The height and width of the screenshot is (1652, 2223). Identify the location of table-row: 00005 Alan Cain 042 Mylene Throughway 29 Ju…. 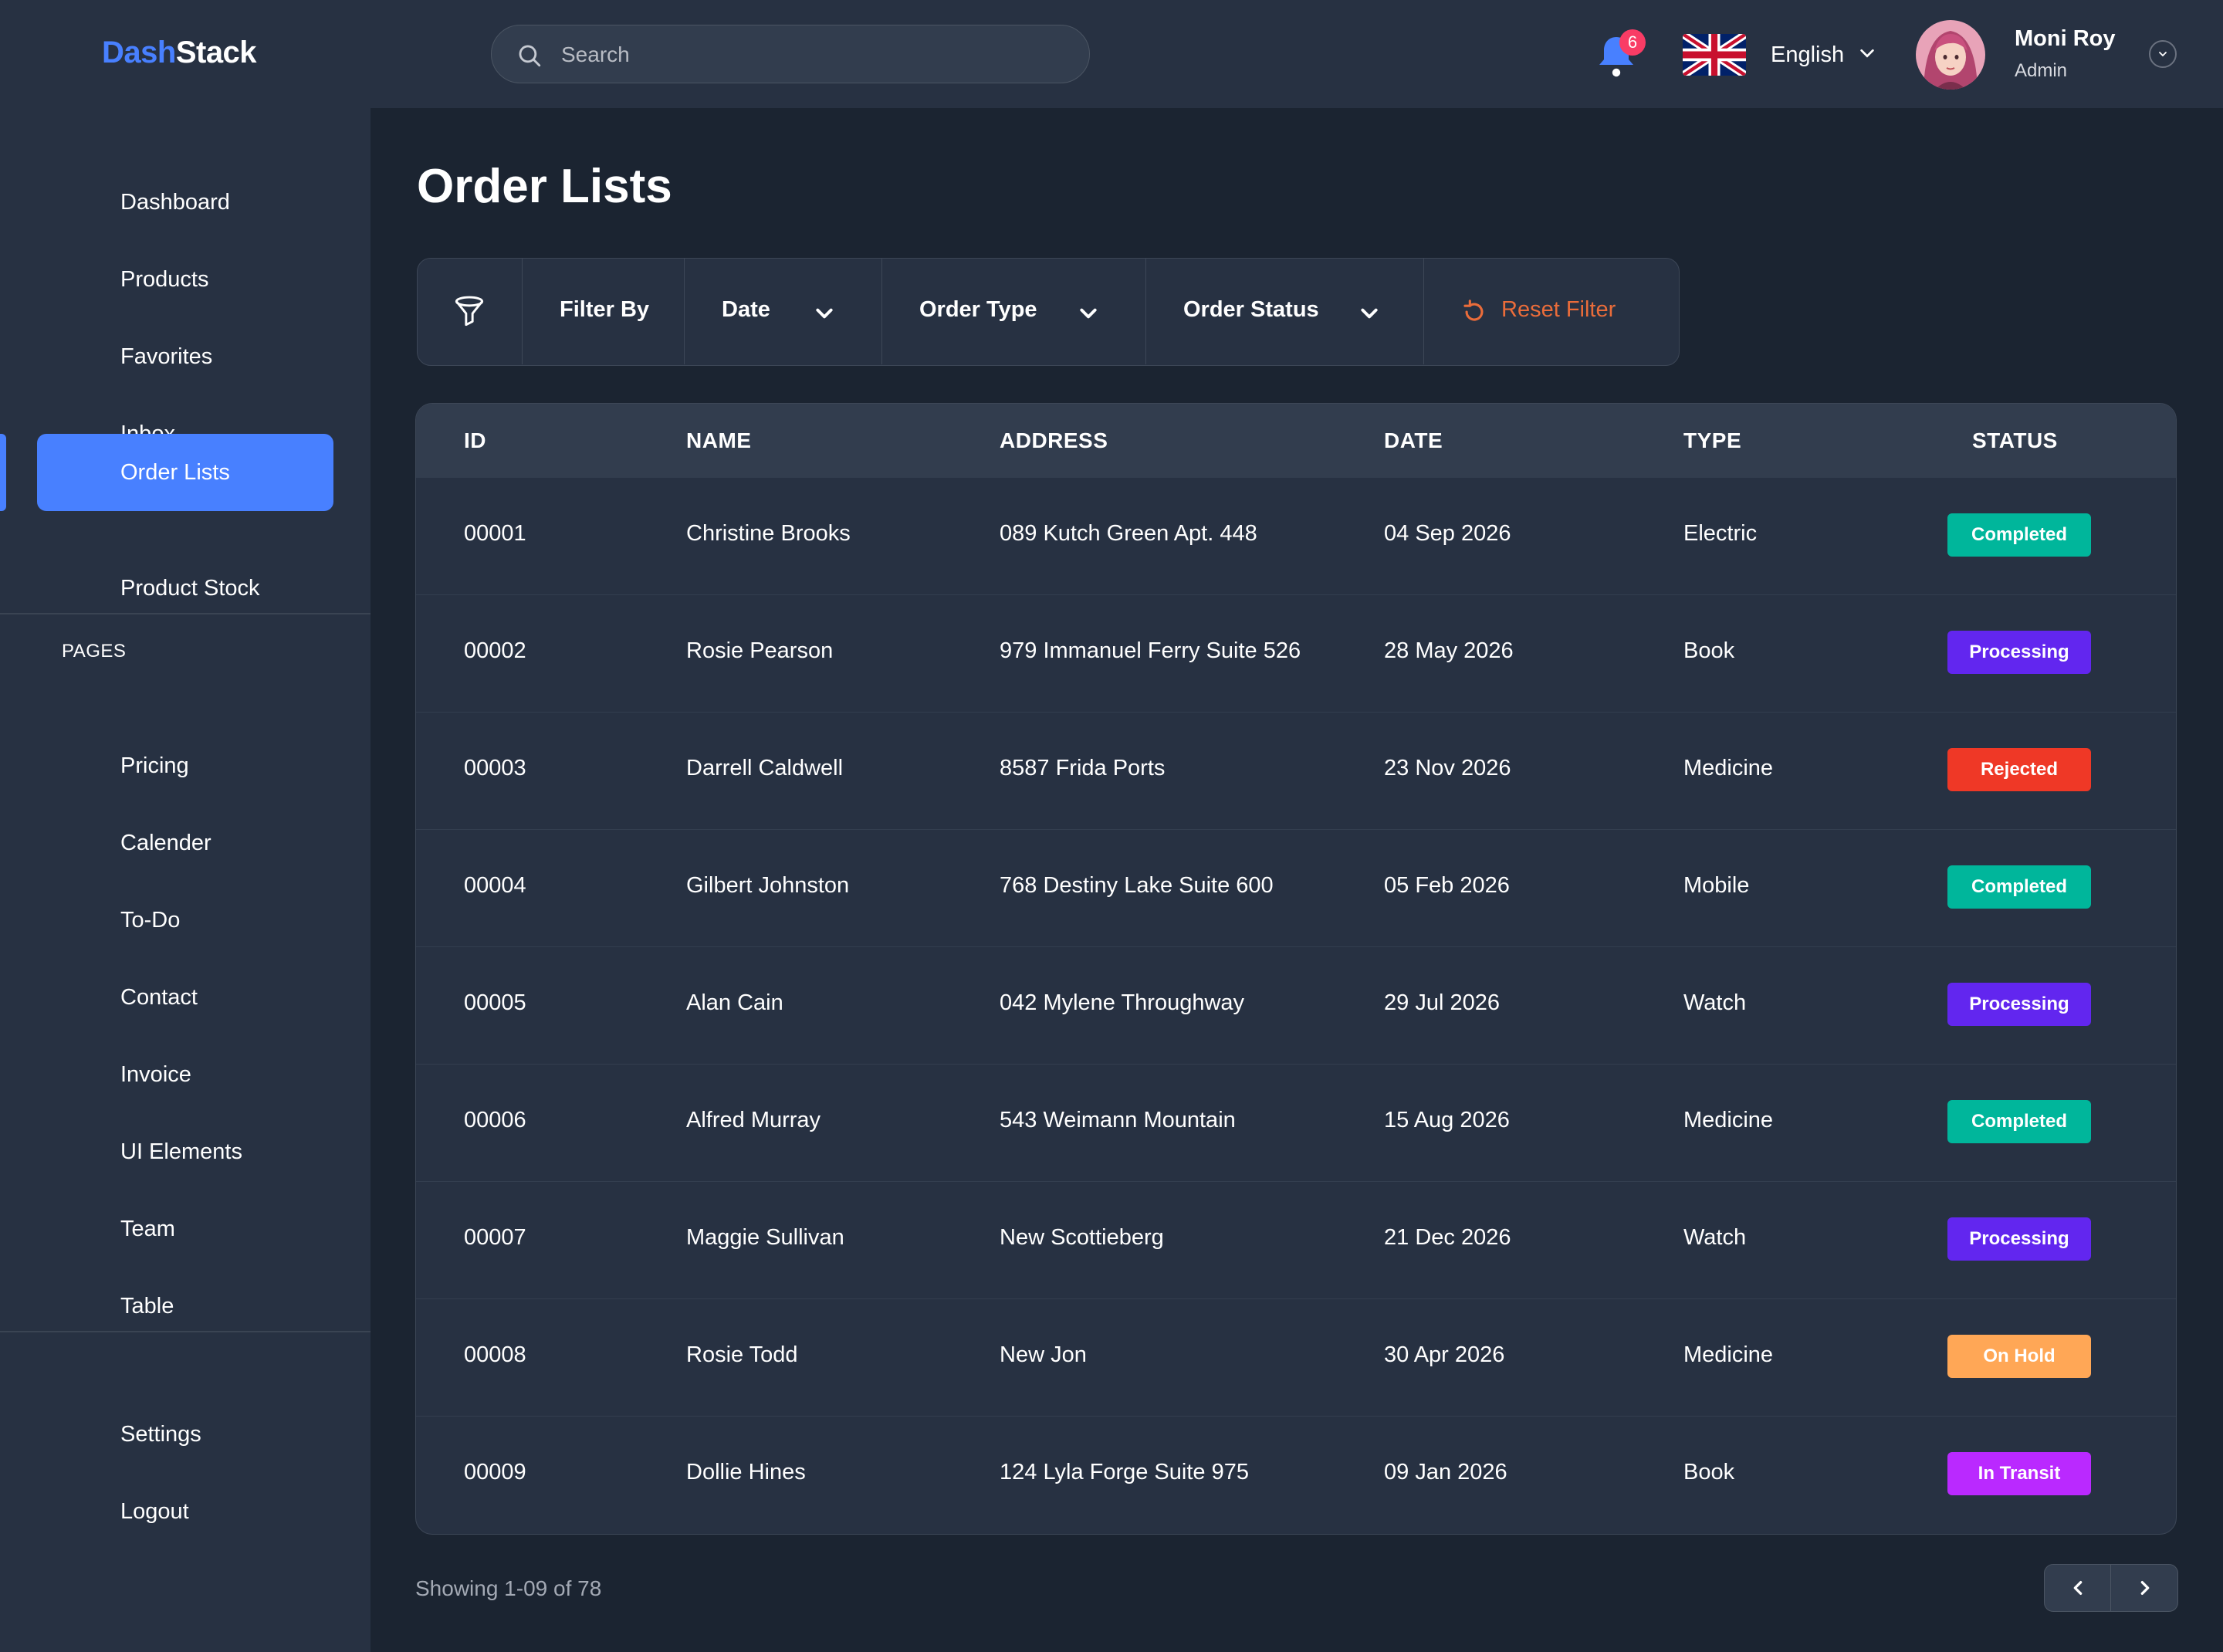
(1296, 1006).